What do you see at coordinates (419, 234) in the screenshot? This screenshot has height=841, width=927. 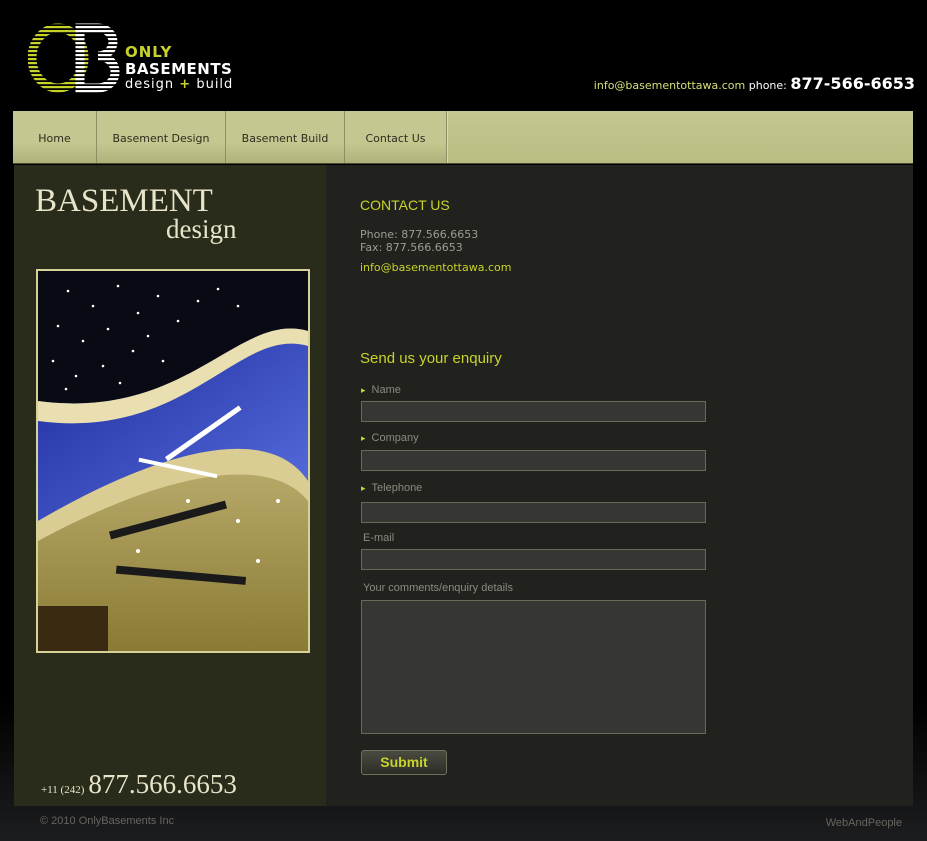 I see `contact-phone: Phone: 877.566.6653` at bounding box center [419, 234].